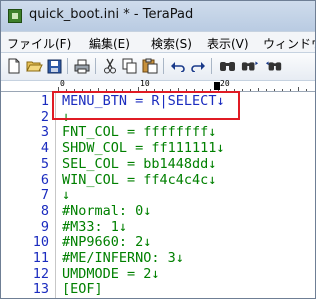 The width and height of the screenshot is (320, 299). Describe the element at coordinates (40, 289) in the screenshot. I see `line-number: 13` at that location.